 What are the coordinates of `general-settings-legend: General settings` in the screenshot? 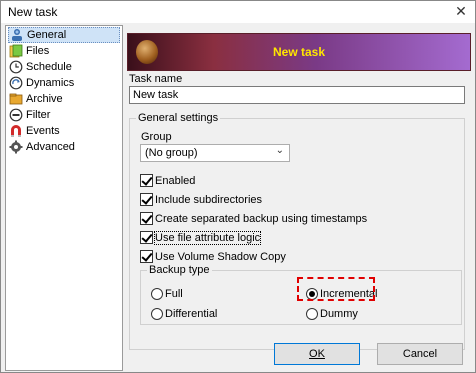 It's located at (178, 118).